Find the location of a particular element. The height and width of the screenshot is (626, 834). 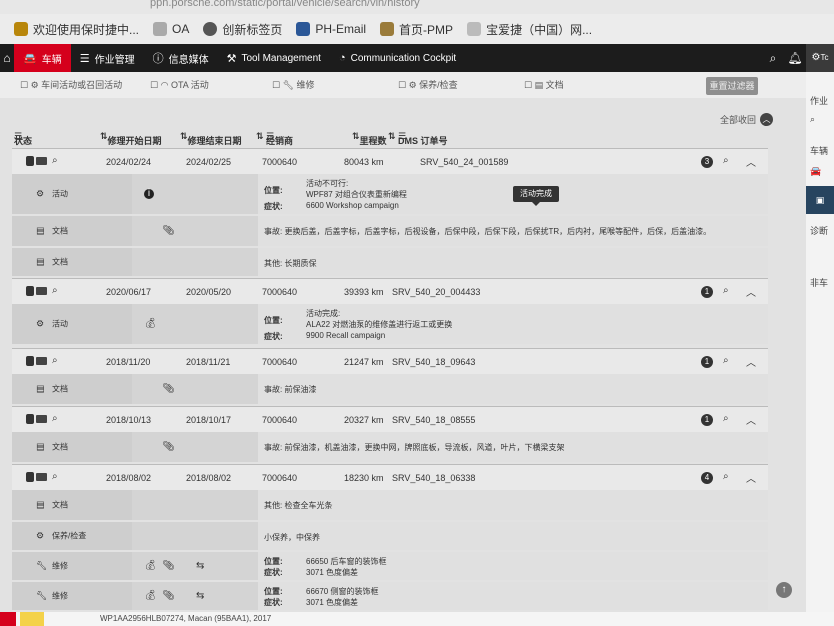

filter-documents: ☐ ▤ 文档 is located at coordinates (544, 84).